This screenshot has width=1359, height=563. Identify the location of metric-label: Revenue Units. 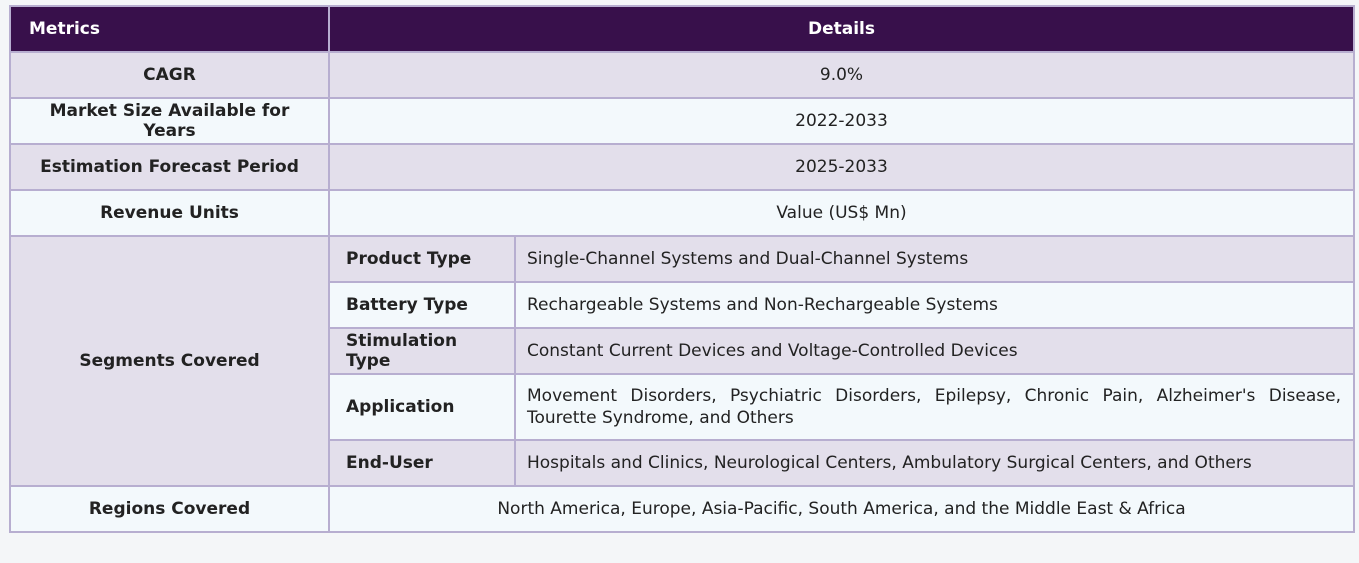
(169, 213).